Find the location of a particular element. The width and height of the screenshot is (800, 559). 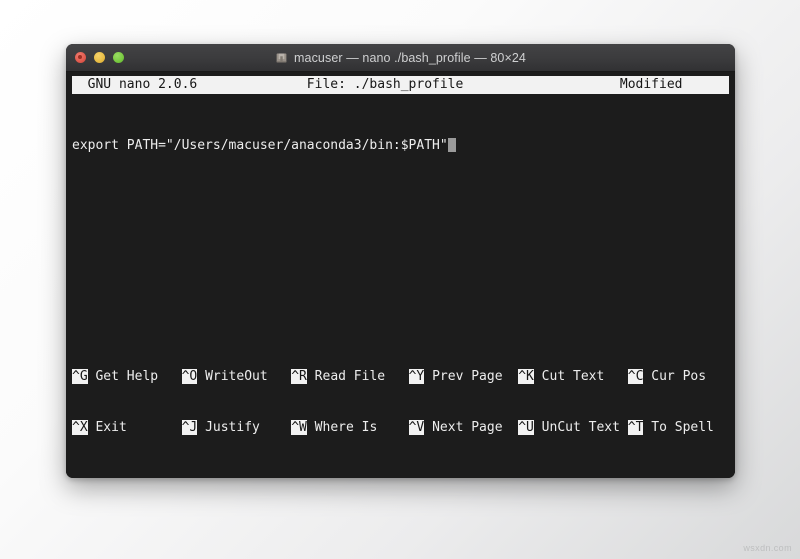

shortcut-key: ^W is located at coordinates (299, 427).